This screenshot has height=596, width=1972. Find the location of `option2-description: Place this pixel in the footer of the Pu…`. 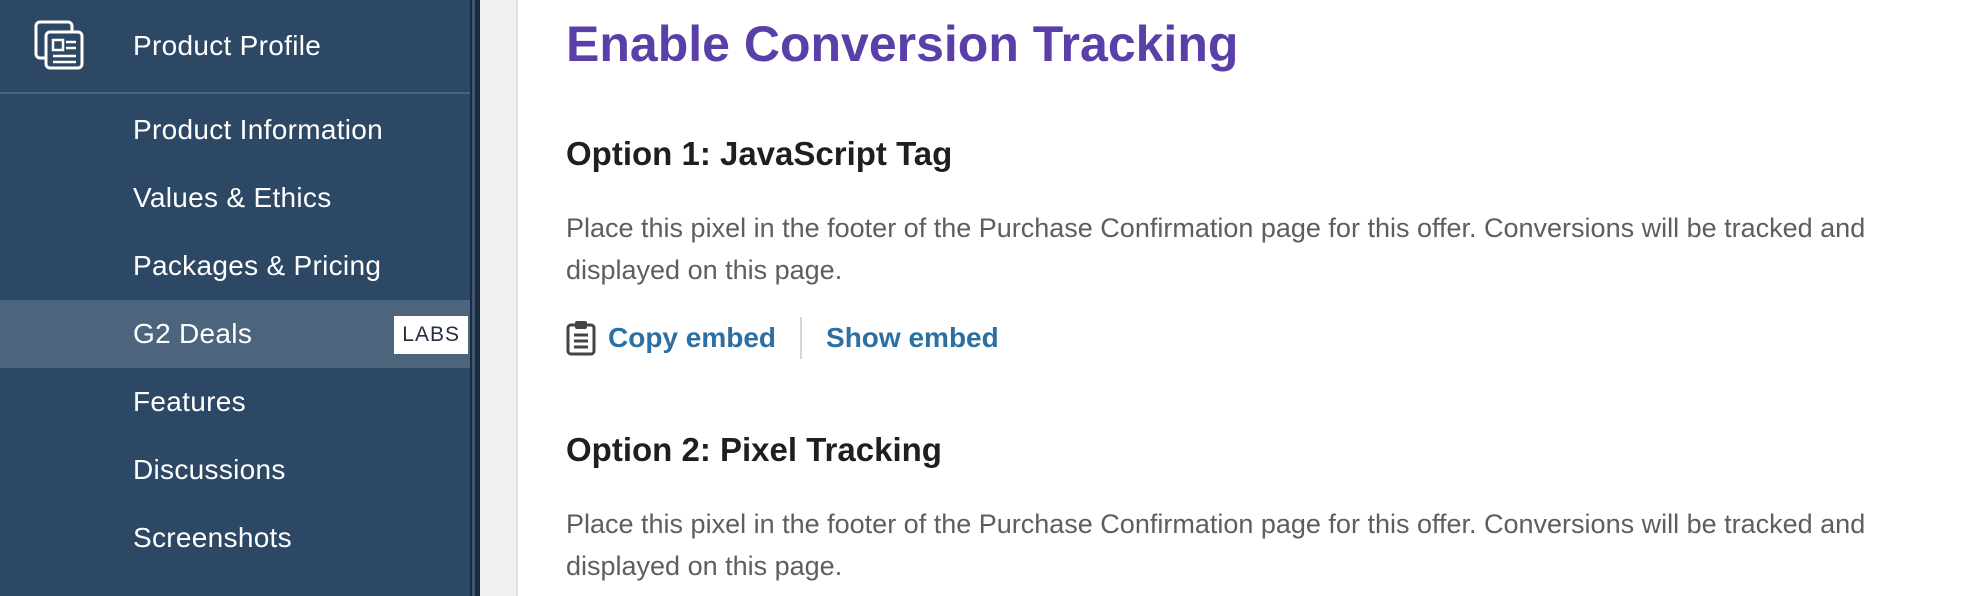

option2-description: Place this pixel in the footer of the Pu… is located at coordinates (1216, 545).